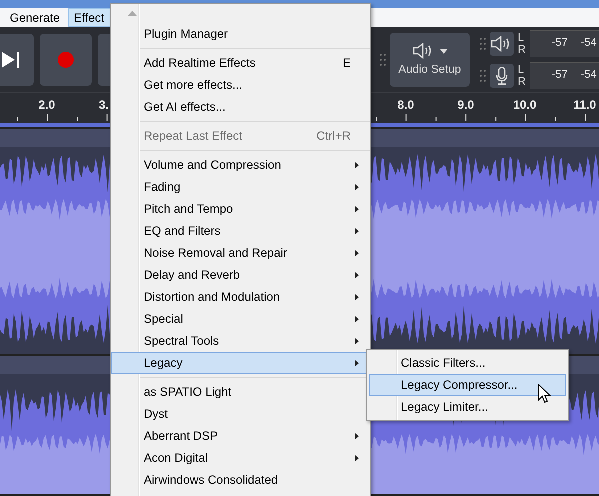  What do you see at coordinates (47, 105) in the screenshot?
I see `ruler-label: 2.0` at bounding box center [47, 105].